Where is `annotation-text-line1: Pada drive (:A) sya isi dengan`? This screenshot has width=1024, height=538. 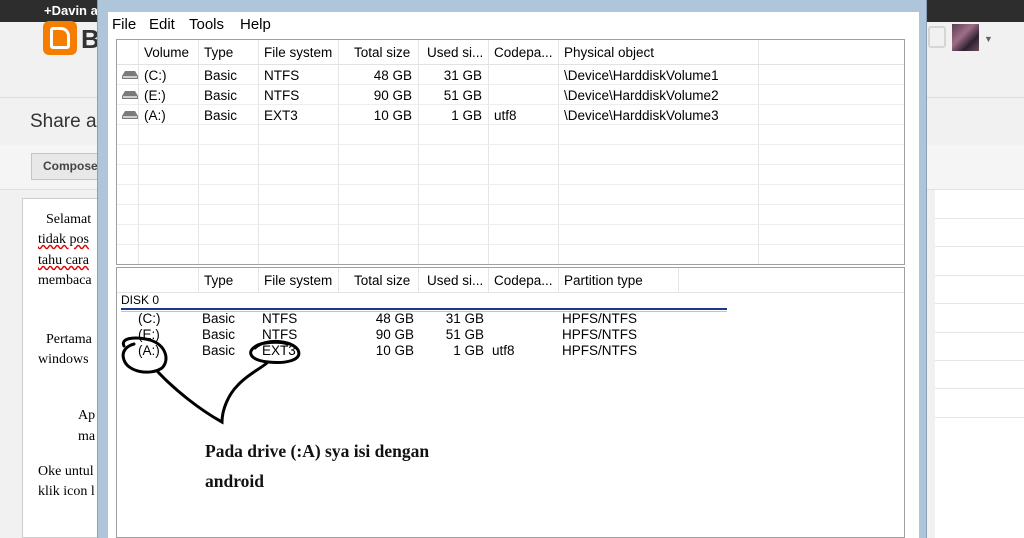 annotation-text-line1: Pada drive (:A) sya isi dengan is located at coordinates (317, 451).